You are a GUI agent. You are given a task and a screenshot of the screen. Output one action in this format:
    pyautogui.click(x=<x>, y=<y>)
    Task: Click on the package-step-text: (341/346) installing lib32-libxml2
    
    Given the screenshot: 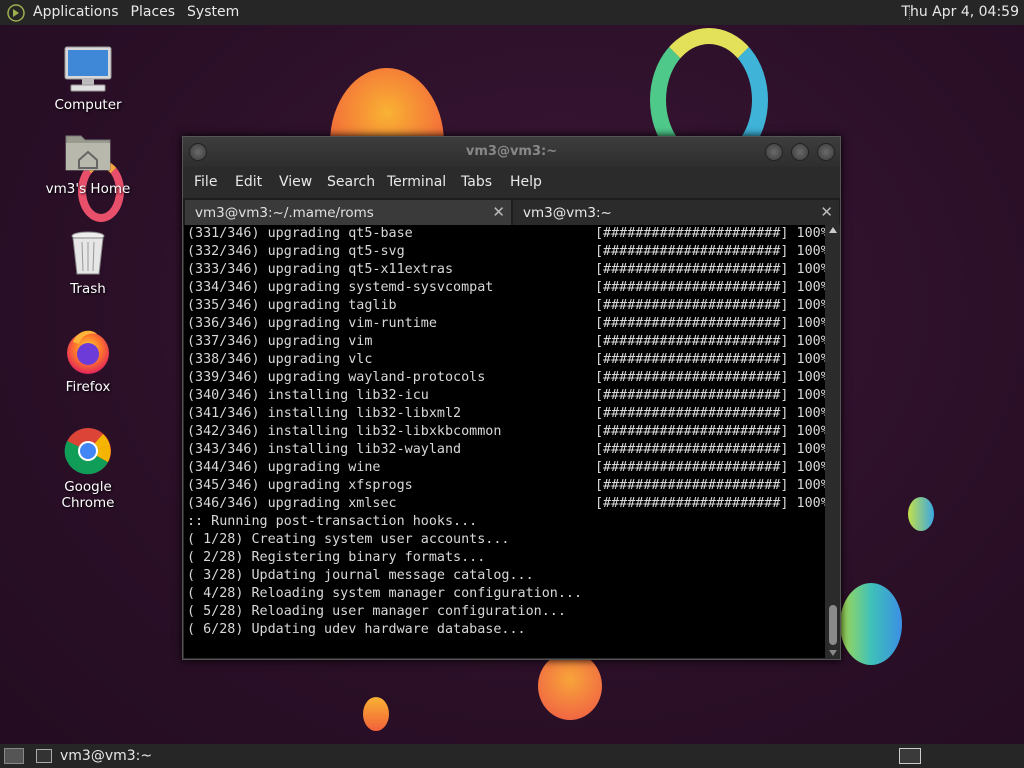 What is the action you would take?
    pyautogui.click(x=324, y=413)
    